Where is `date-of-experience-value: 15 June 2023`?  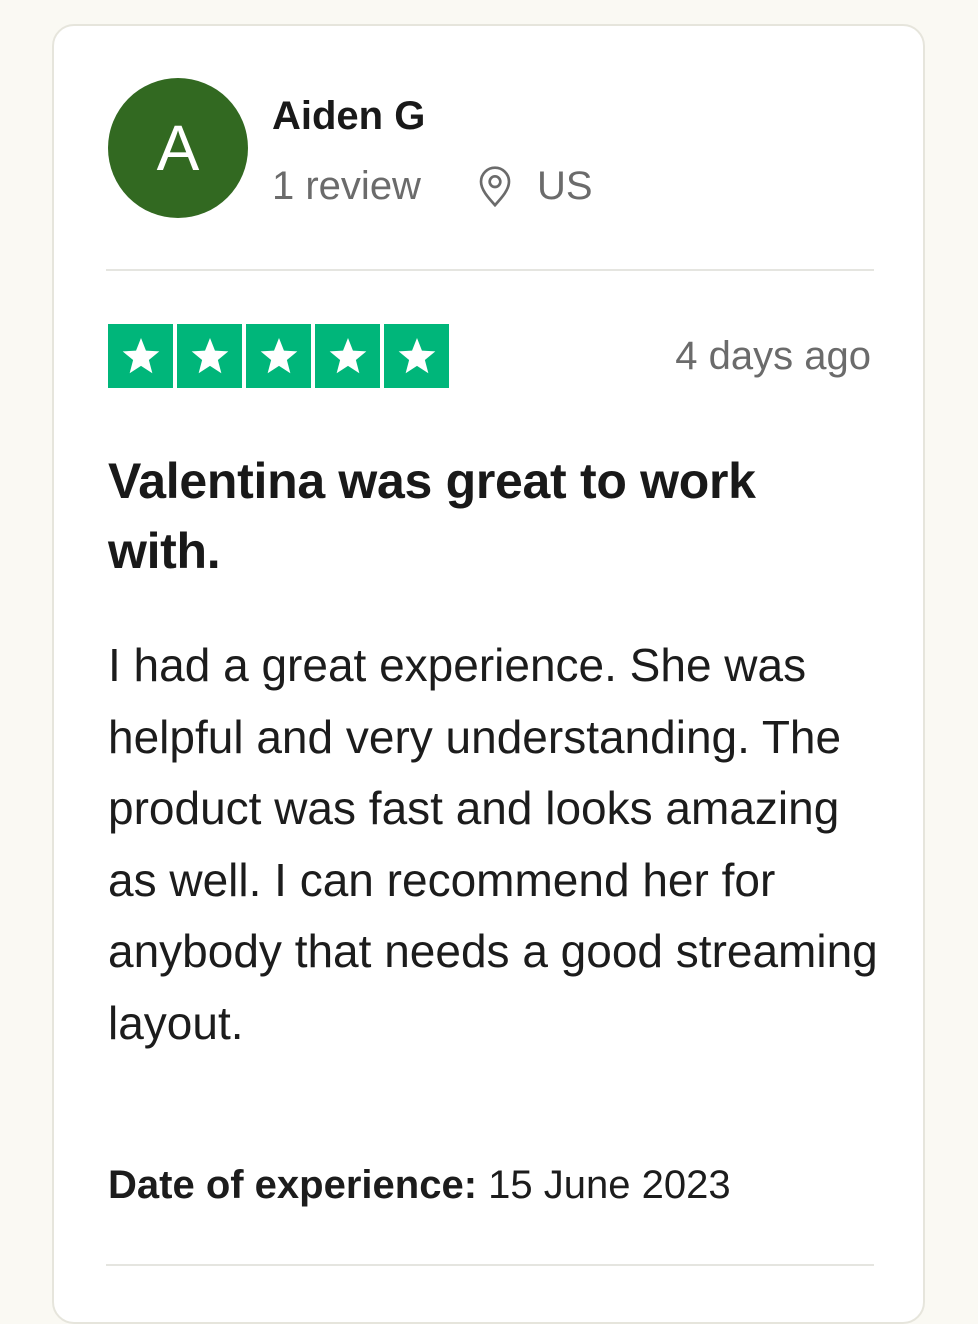 date-of-experience-value: 15 June 2023 is located at coordinates (609, 1185).